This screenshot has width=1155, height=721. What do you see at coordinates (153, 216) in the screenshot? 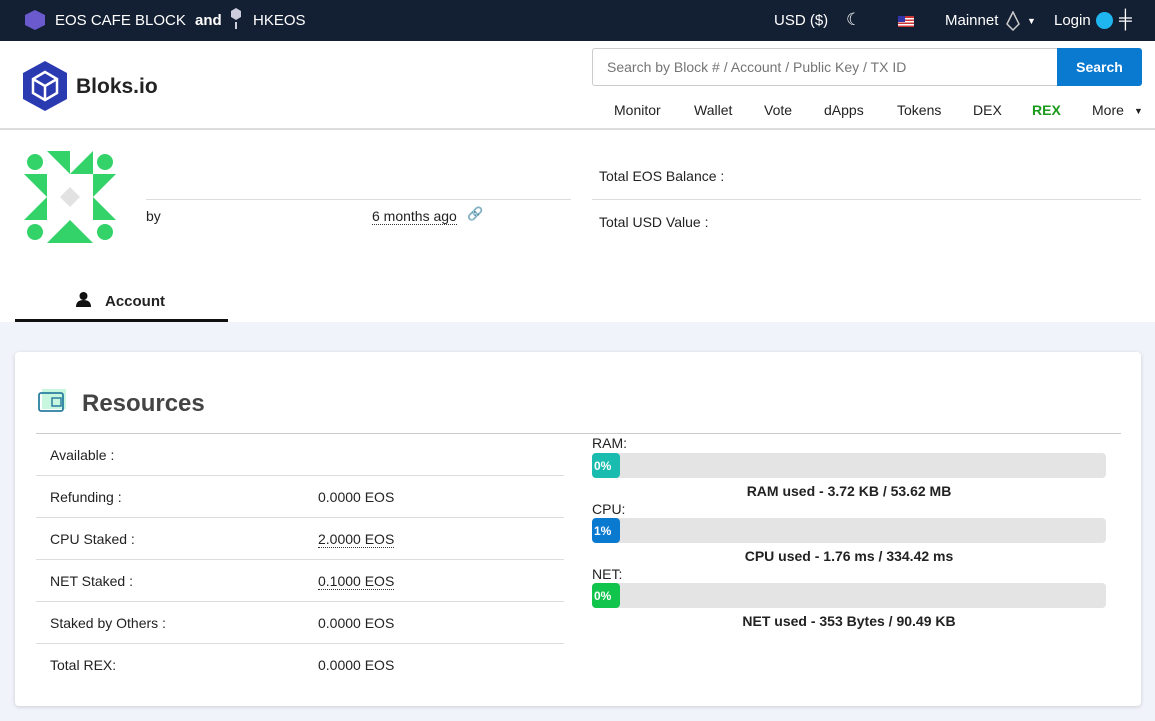
I see `creator-label: by` at bounding box center [153, 216].